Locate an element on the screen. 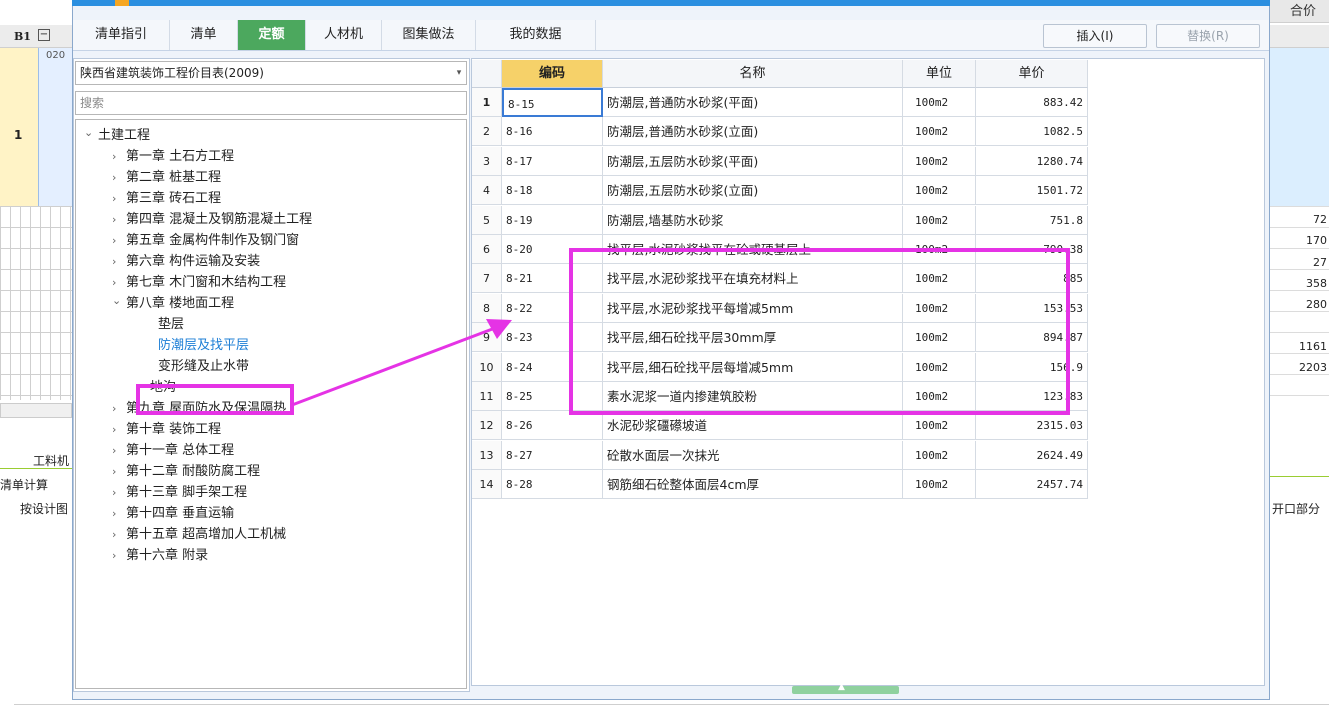 Image resolution: width=1329 pixels, height=719 pixels. table-header-code: 编码 is located at coordinates (552, 74).